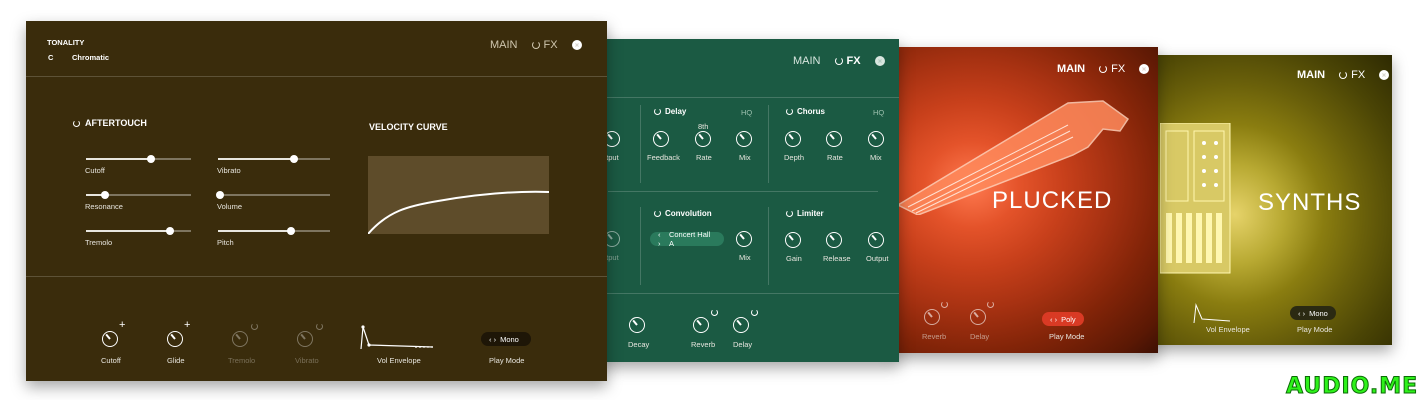 The height and width of the screenshot is (400, 1420). I want to click on pitch-slider, so click(274, 231).